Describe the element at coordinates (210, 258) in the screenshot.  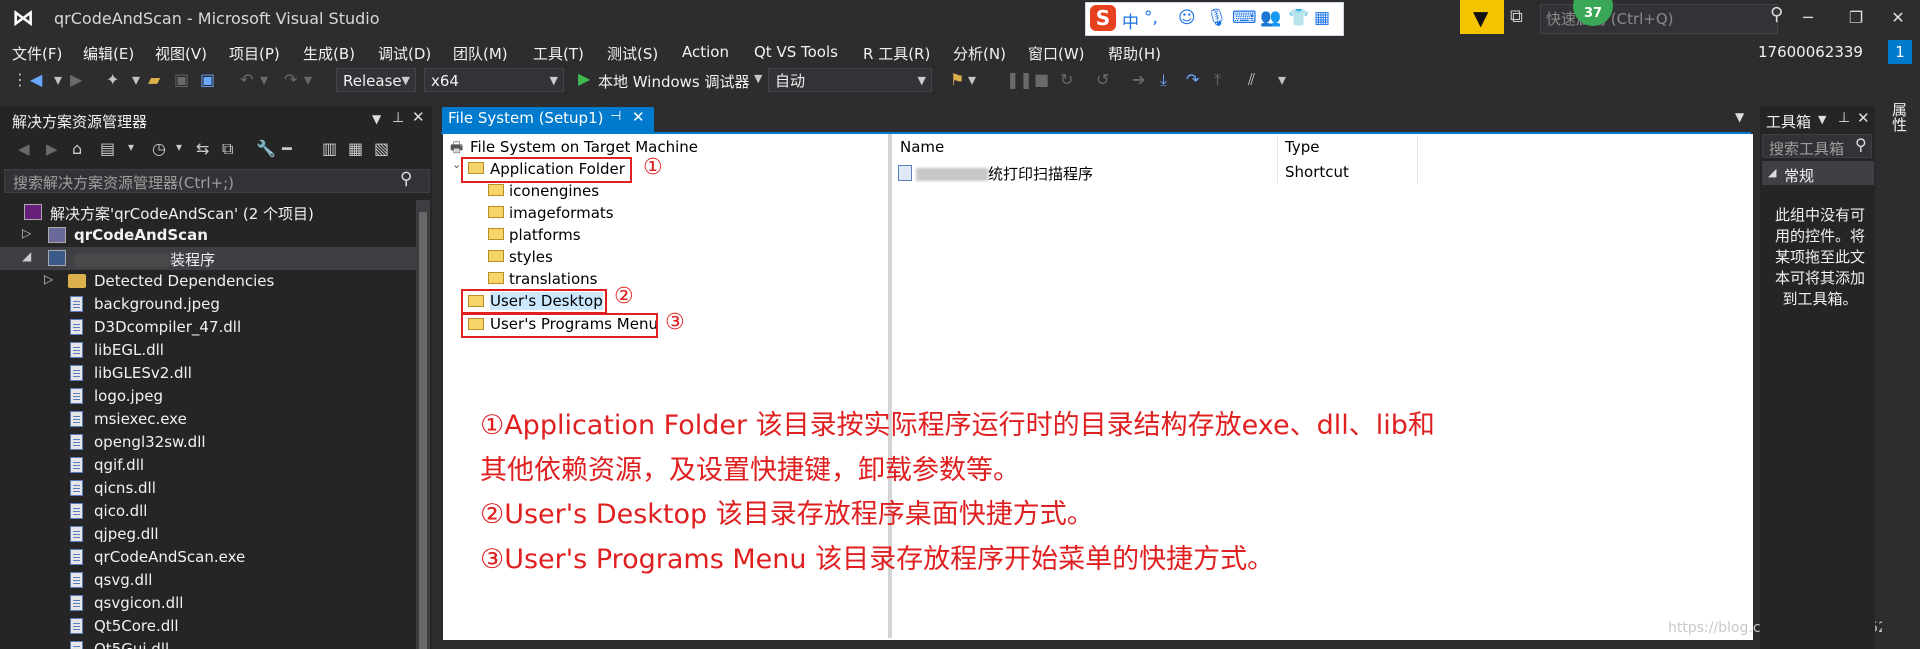
I see `tree-item-setup-project: ◢ 装程序` at that location.